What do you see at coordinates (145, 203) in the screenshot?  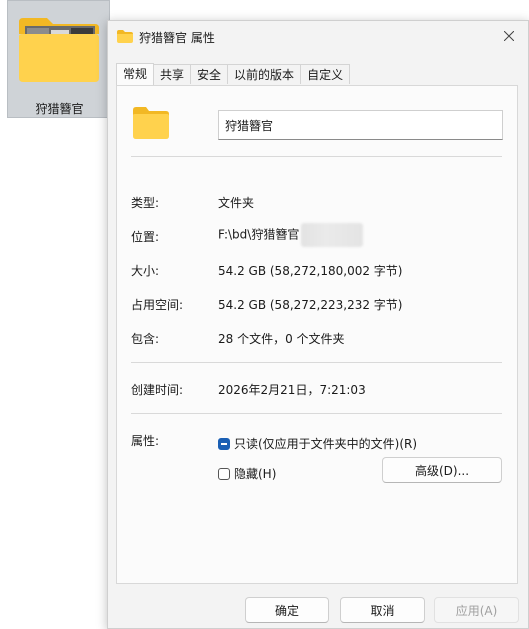 I see `type-label: 类型:` at bounding box center [145, 203].